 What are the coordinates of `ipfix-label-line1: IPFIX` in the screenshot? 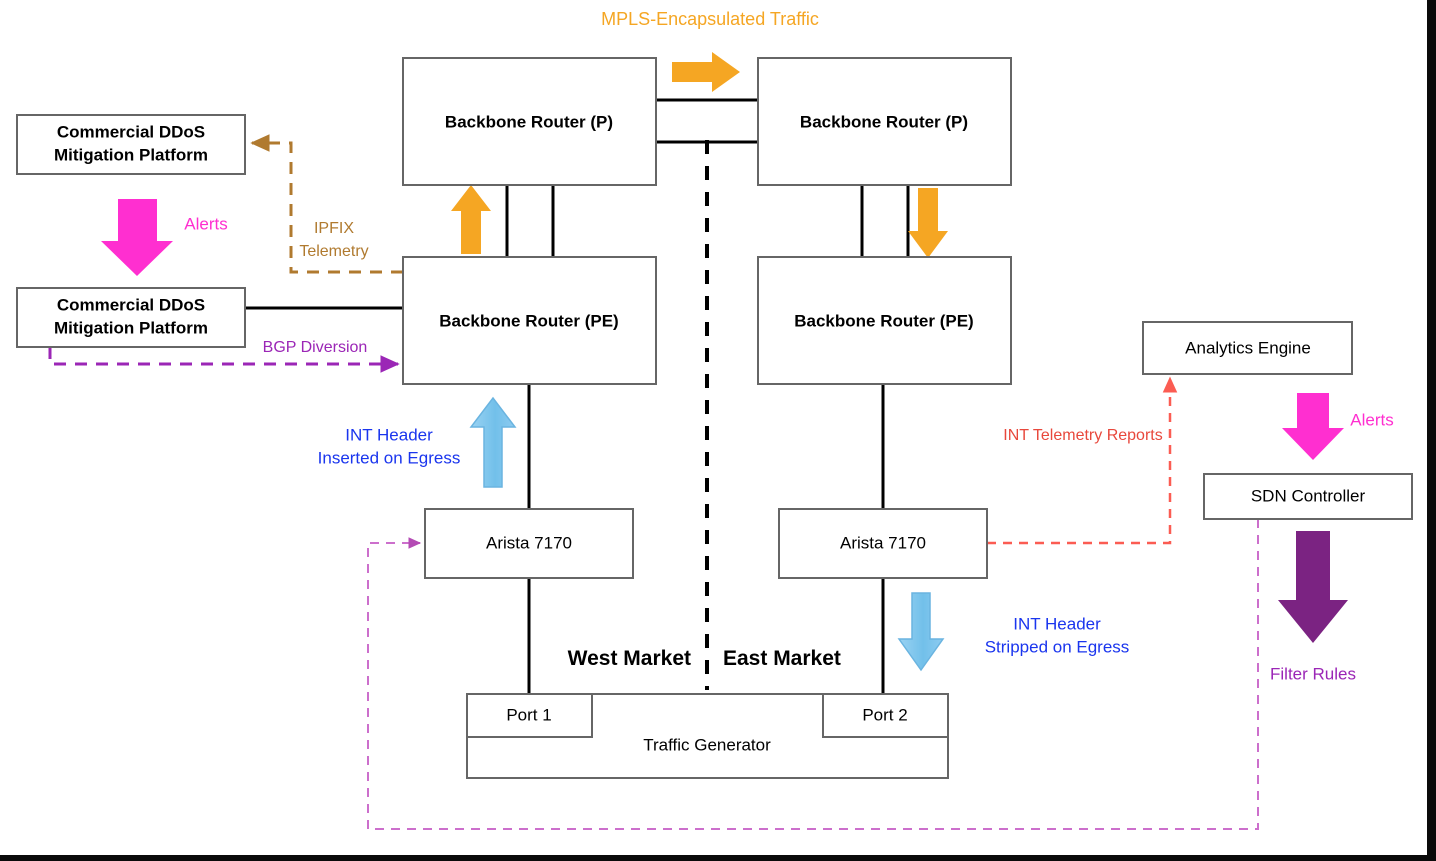 It's located at (334, 228).